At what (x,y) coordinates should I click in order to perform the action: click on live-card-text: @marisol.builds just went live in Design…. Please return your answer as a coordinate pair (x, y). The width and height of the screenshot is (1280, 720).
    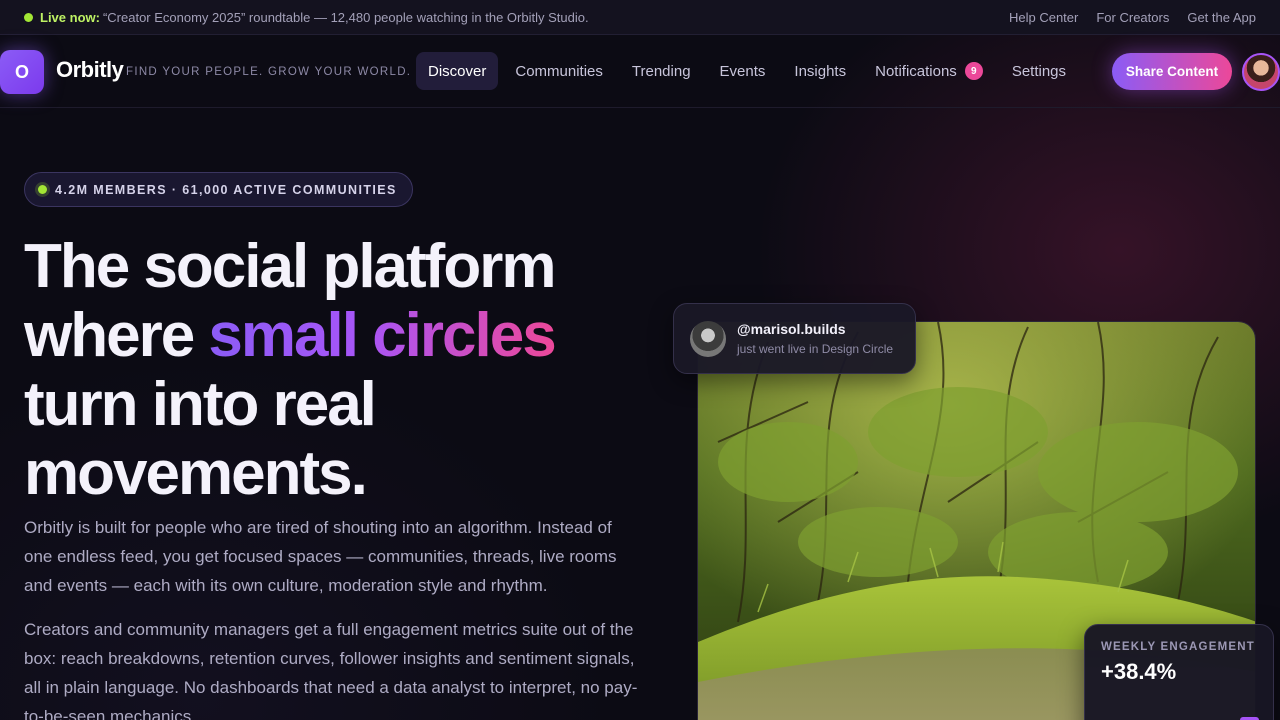
    Looking at the image, I should click on (815, 338).